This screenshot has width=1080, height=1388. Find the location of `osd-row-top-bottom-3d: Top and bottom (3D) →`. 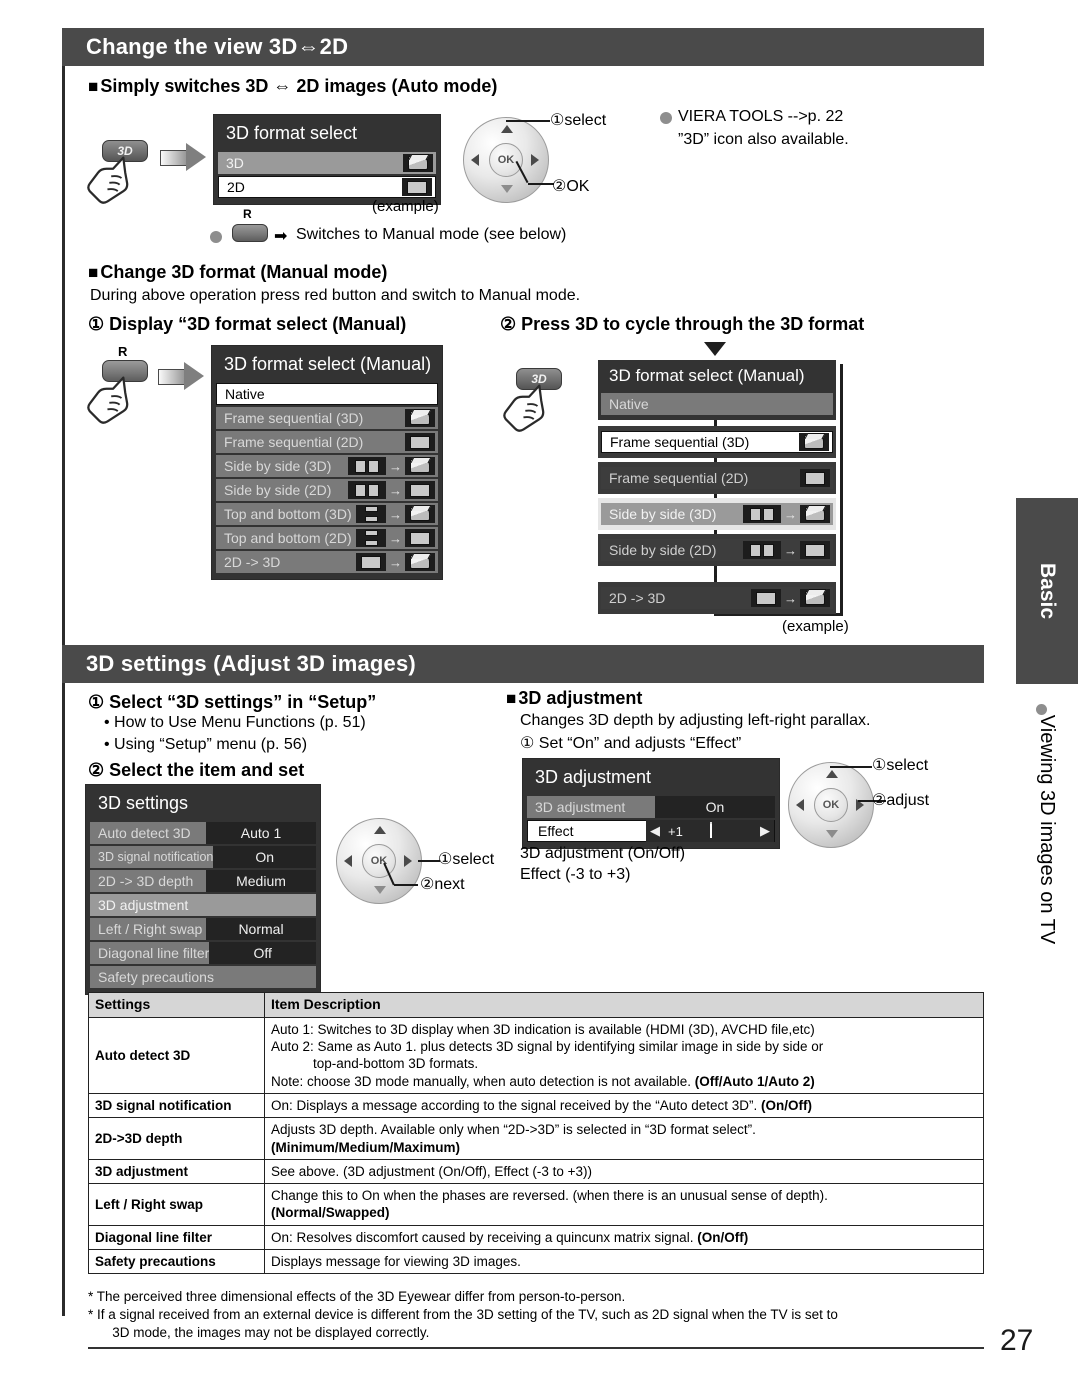

osd-row-top-bottom-3d: Top and bottom (3D) → is located at coordinates (327, 514).